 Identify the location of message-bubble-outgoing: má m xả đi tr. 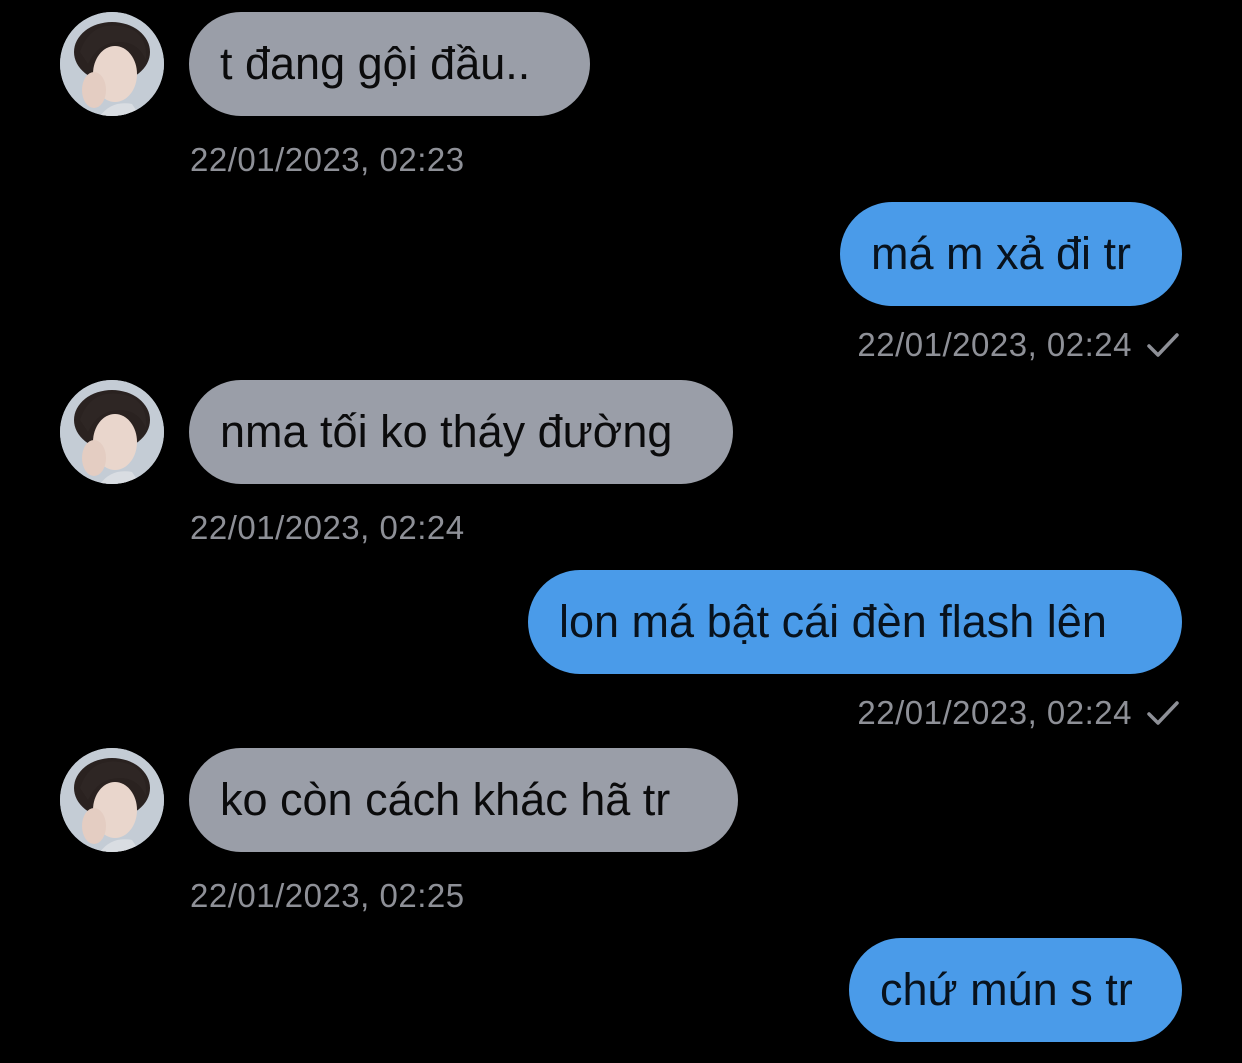
(1011, 254).